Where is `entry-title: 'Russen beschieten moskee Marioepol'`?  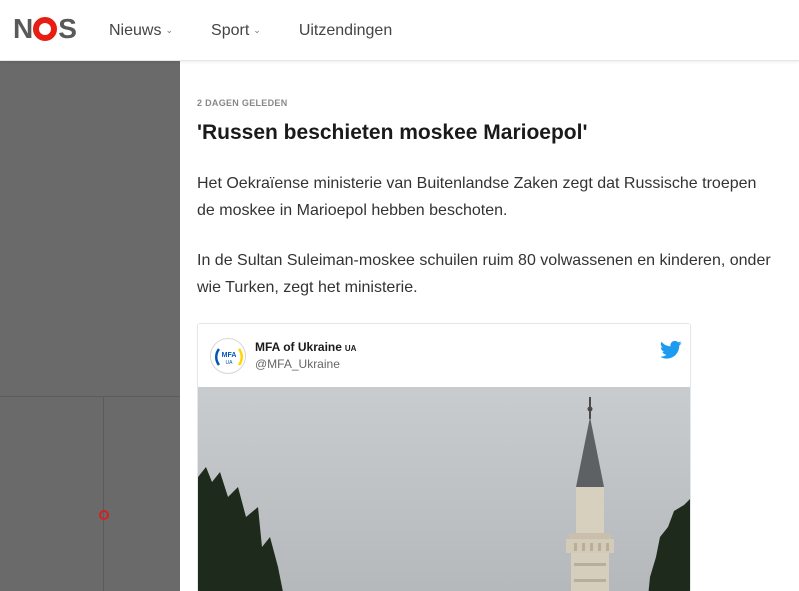 entry-title: 'Russen beschieten moskee Marioepol' is located at coordinates (392, 132).